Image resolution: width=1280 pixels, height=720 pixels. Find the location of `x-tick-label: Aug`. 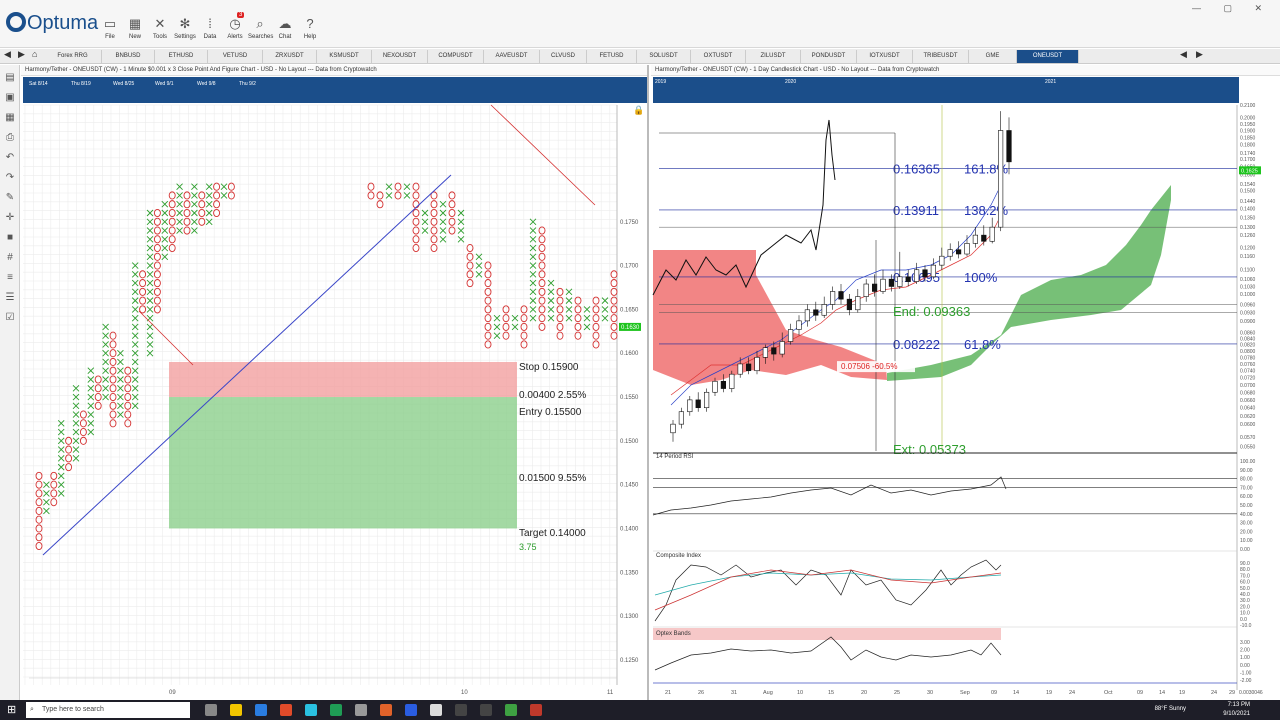

x-tick-label: Aug is located at coordinates (768, 693).